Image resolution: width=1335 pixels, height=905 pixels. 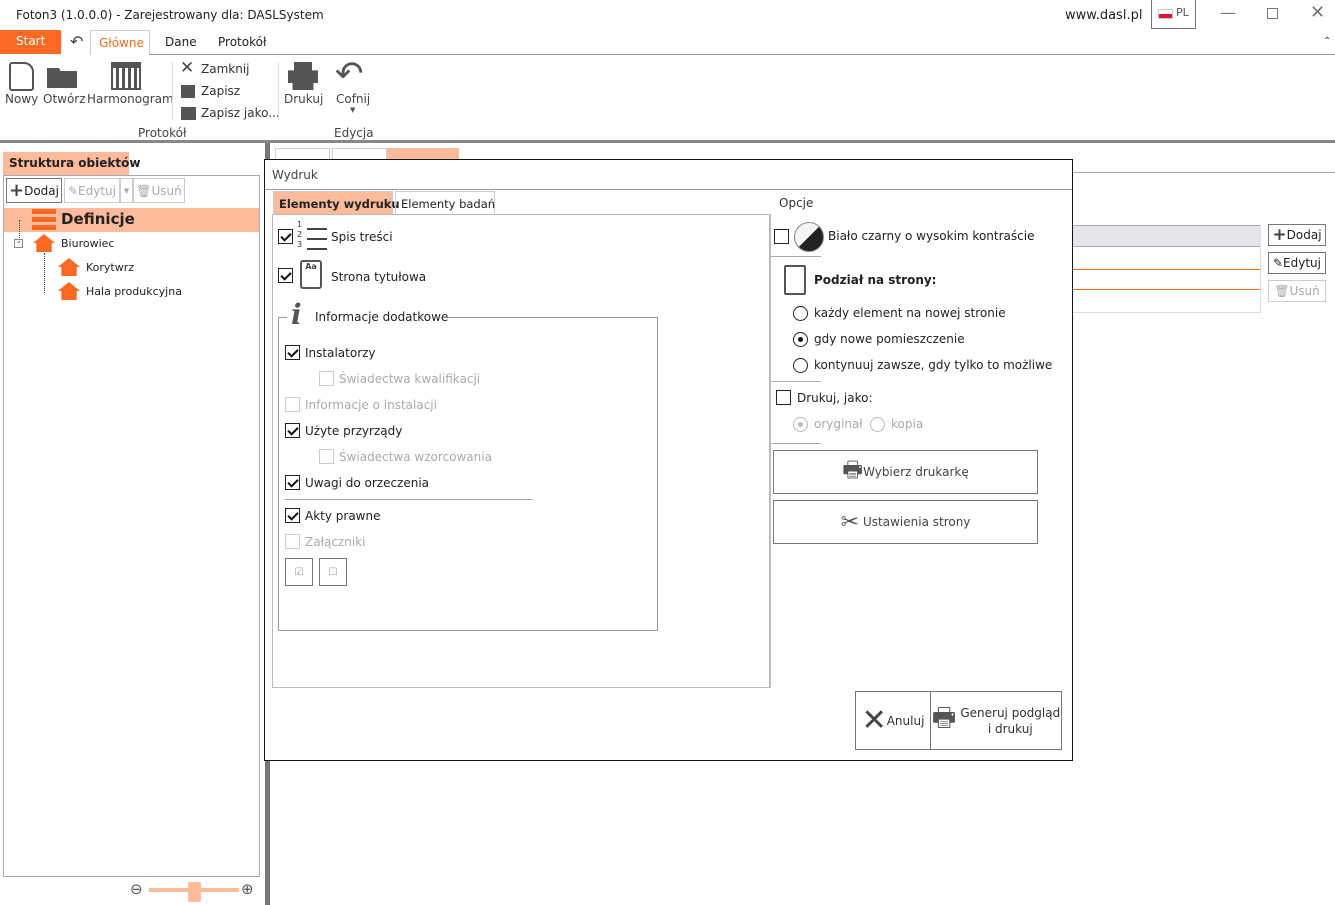 I want to click on delete-button: 🗑 Usuń, so click(x=159, y=190).